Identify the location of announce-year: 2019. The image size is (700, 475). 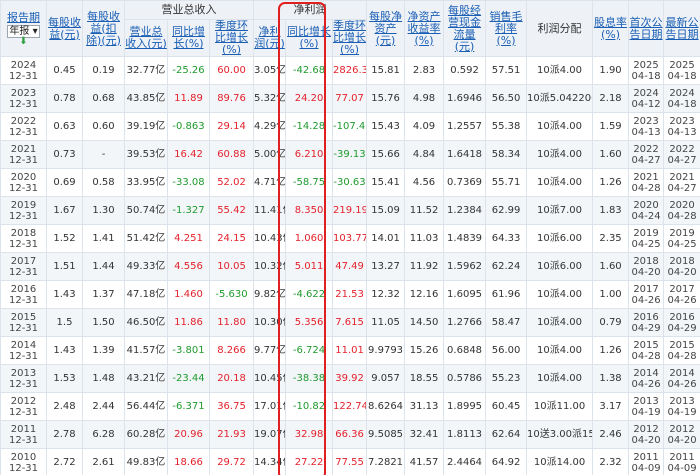
(646, 233).